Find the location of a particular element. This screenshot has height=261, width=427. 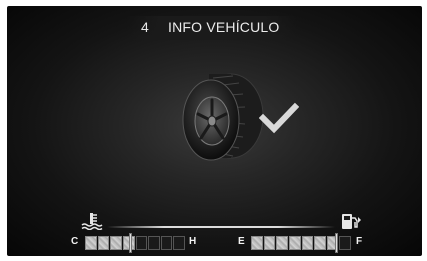

temperature-gauge is located at coordinates (135, 243).